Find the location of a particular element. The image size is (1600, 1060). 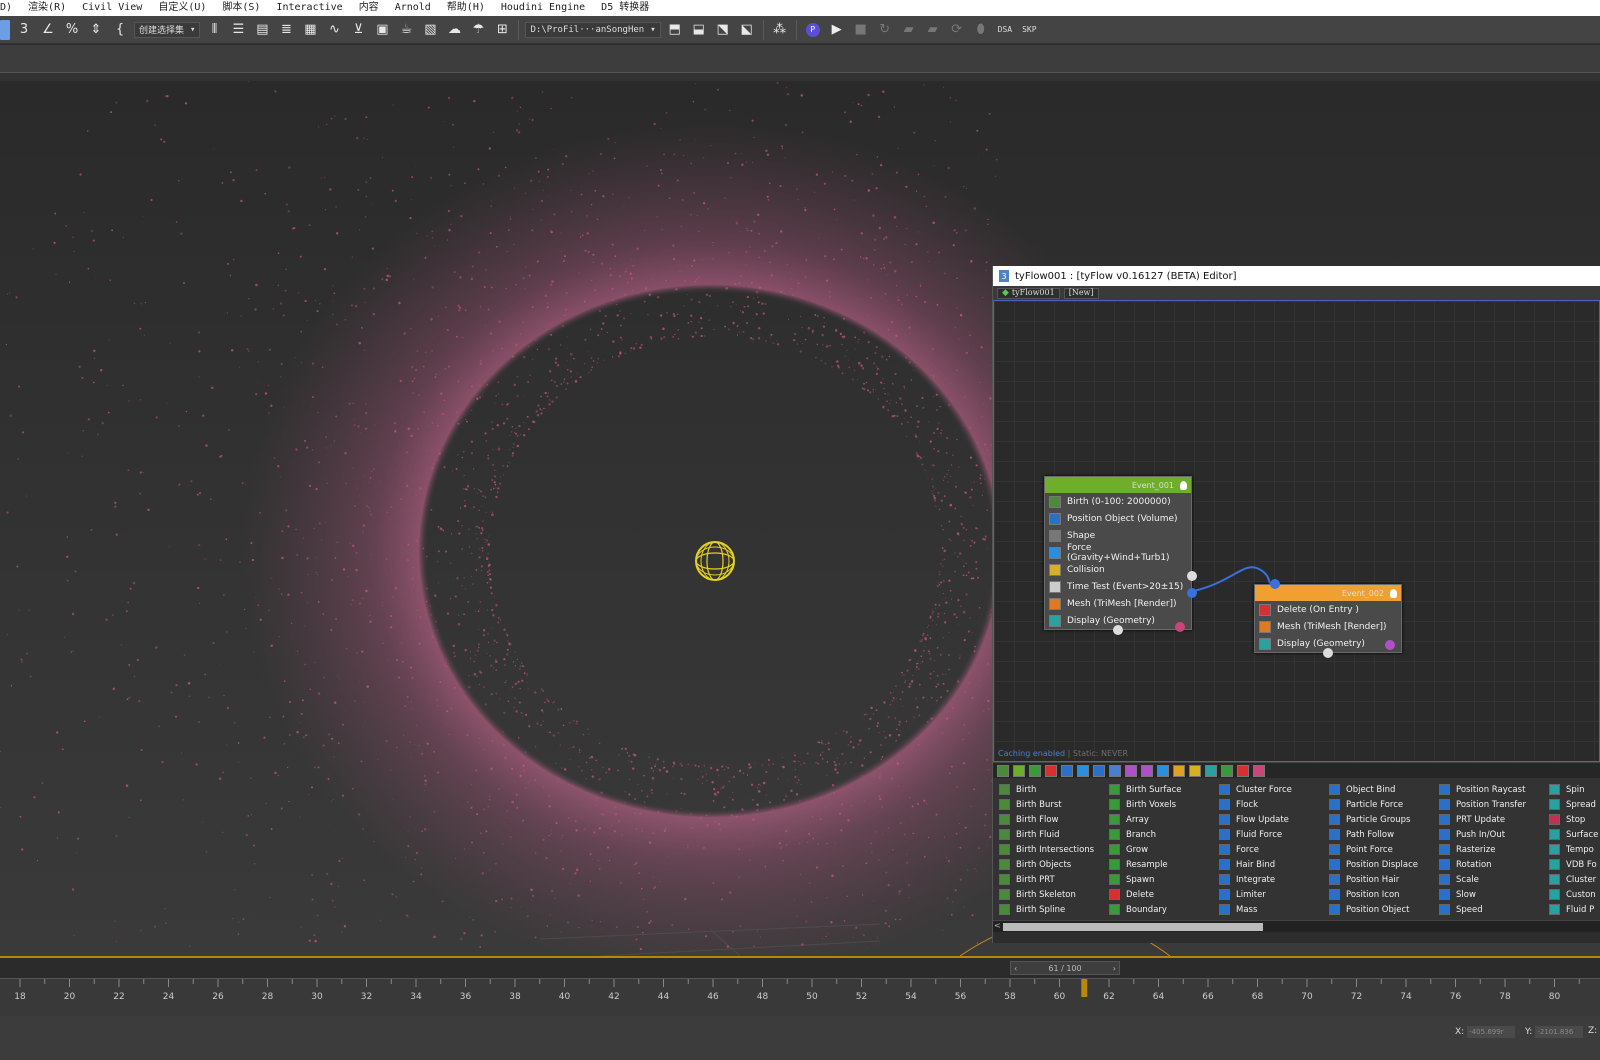

operator-depot-item: Stop is located at coordinates (1573, 819).